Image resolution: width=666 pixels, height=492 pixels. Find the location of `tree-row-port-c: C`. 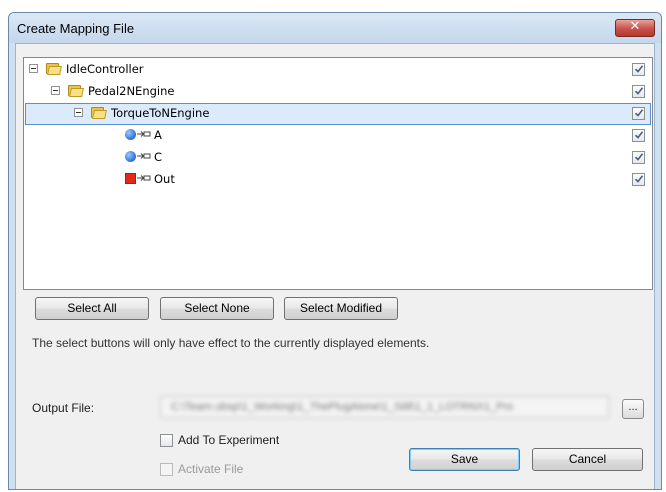

tree-row-port-c: C is located at coordinates (338, 158).